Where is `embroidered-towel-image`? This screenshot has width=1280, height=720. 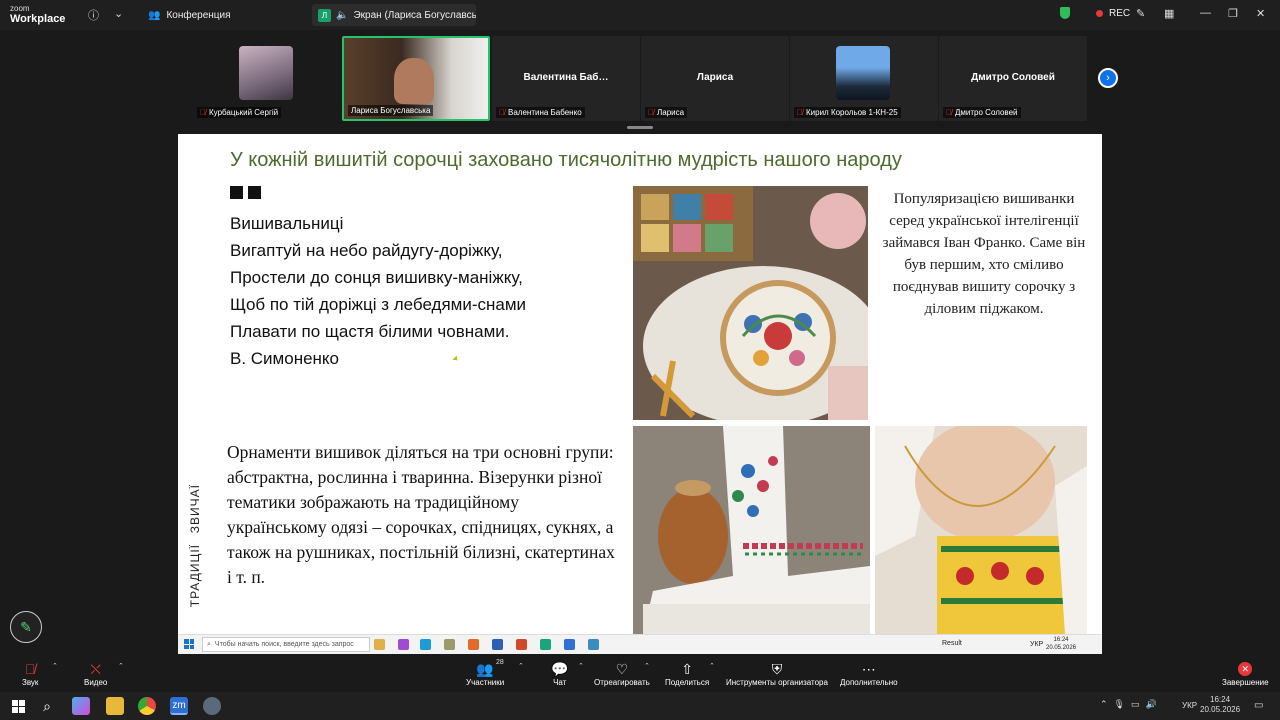
embroidered-towel-image is located at coordinates (751, 530).